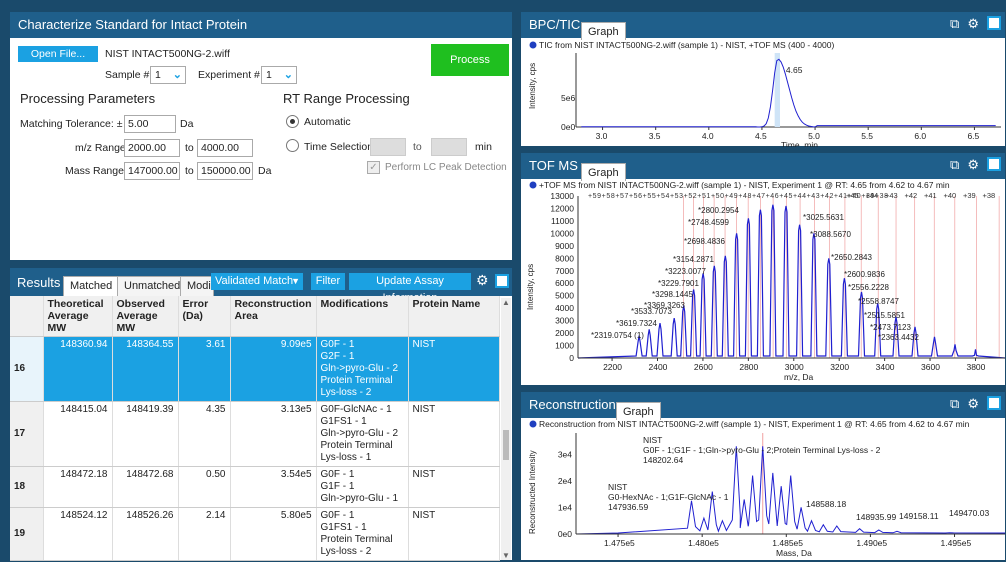 The height and width of the screenshot is (562, 1006). What do you see at coordinates (830, 234) in the screenshot?
I see `peak-label: *3088.5670` at bounding box center [830, 234].